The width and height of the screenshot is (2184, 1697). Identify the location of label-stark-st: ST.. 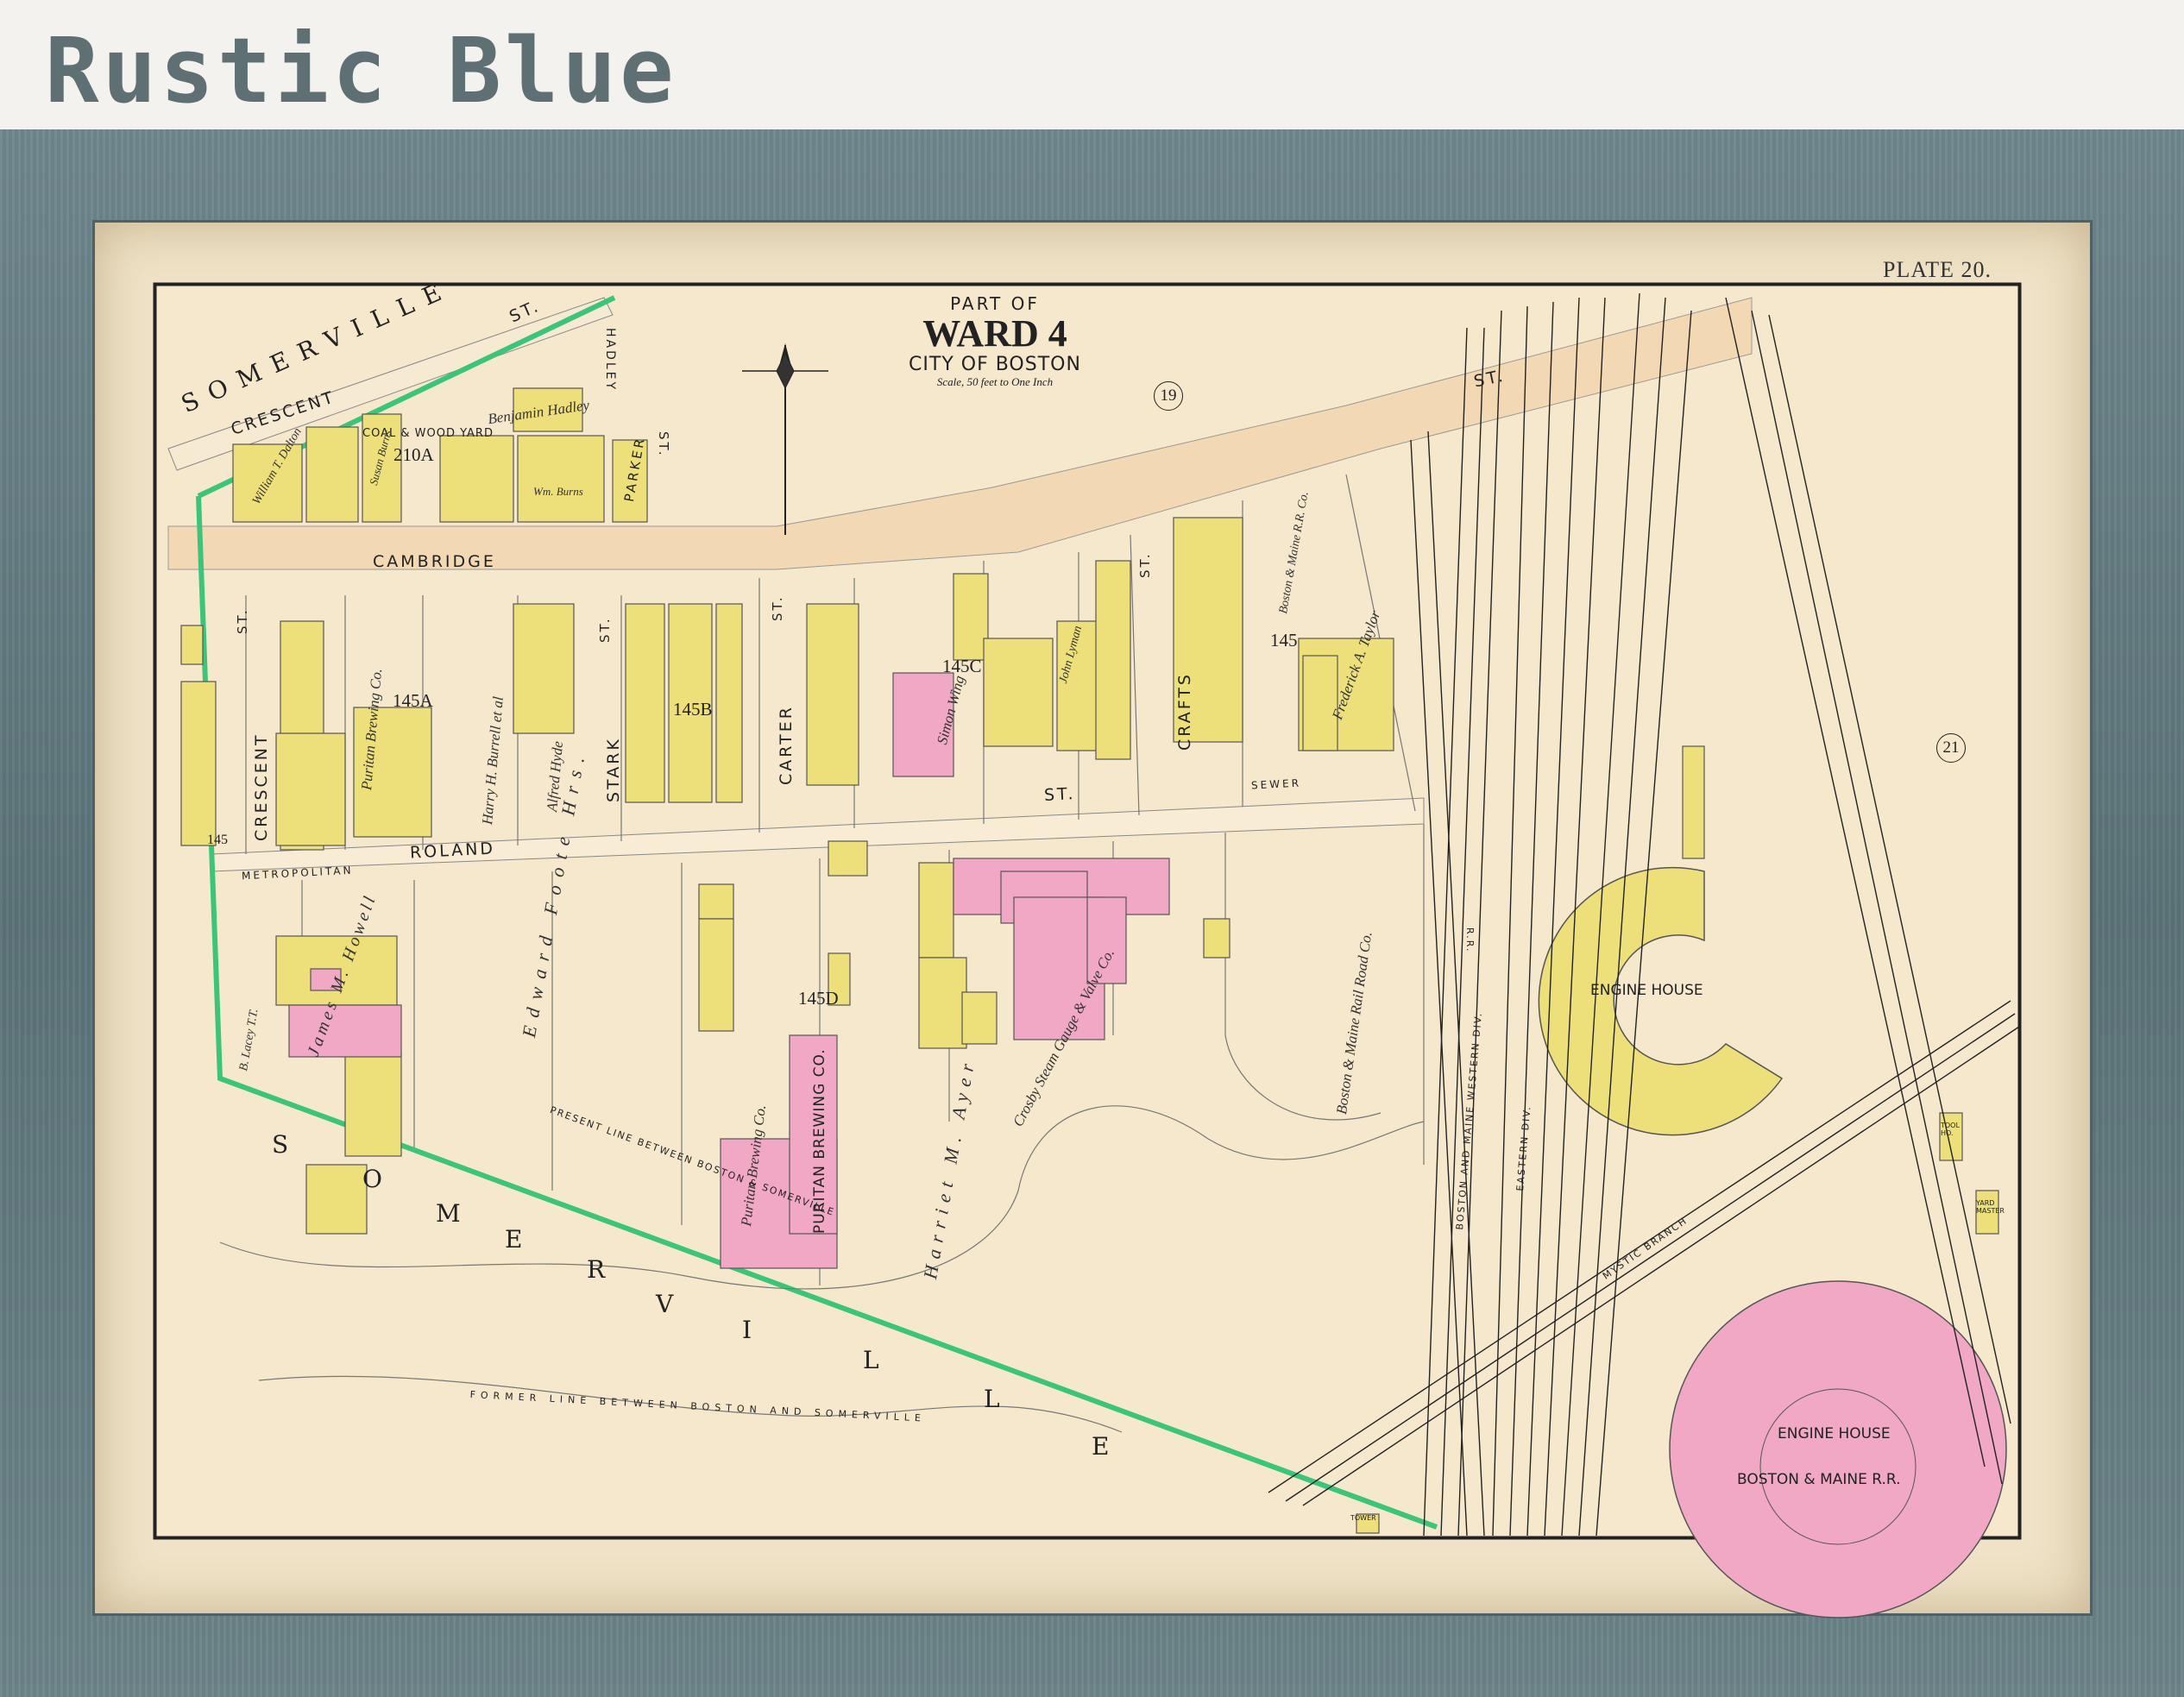
(605, 629).